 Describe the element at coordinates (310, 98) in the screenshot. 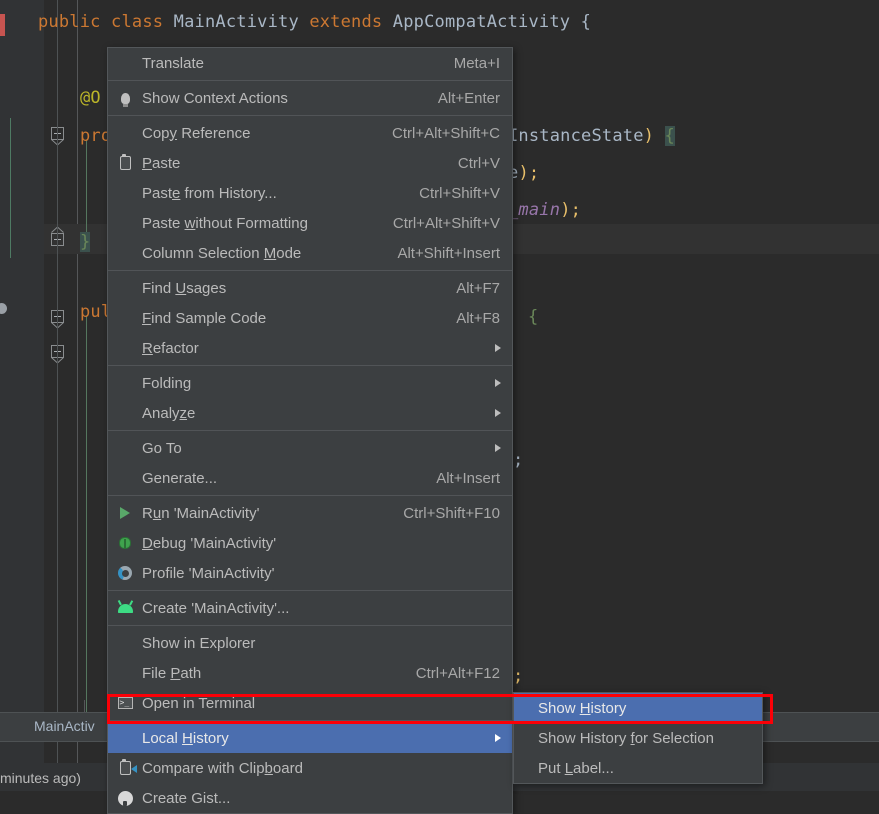

I see `menu-item-show-context-actions: Show Context Actions Alt+Enter` at that location.